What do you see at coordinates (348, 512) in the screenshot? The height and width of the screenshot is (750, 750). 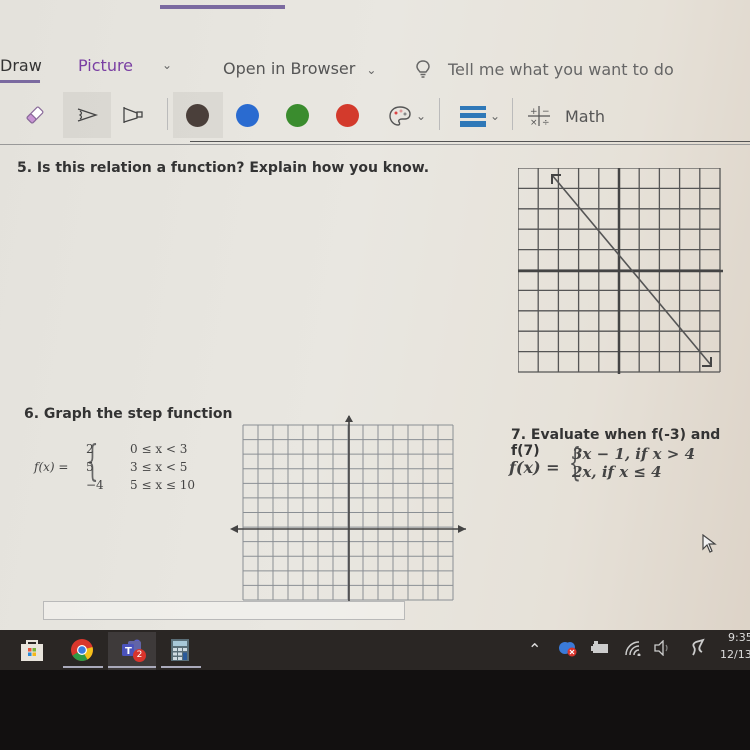 I see `q6-grid-lines` at bounding box center [348, 512].